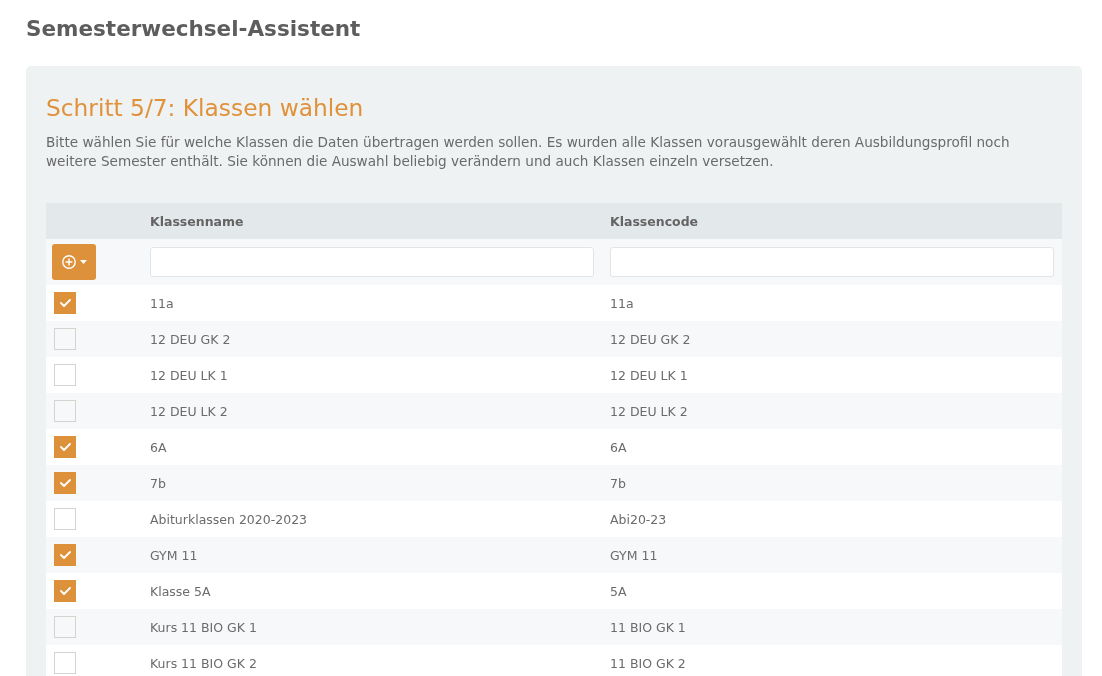  I want to click on class-code: 11 BIO GK 1, so click(648, 627).